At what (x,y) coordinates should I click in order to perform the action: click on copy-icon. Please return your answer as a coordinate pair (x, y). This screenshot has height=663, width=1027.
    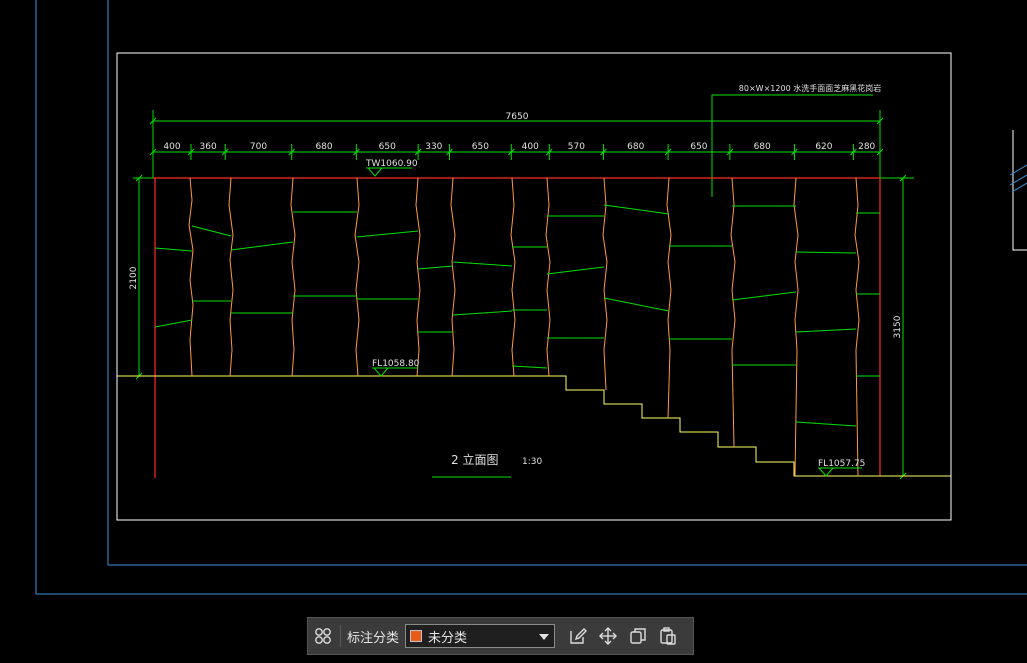
    Looking at the image, I should click on (638, 636).